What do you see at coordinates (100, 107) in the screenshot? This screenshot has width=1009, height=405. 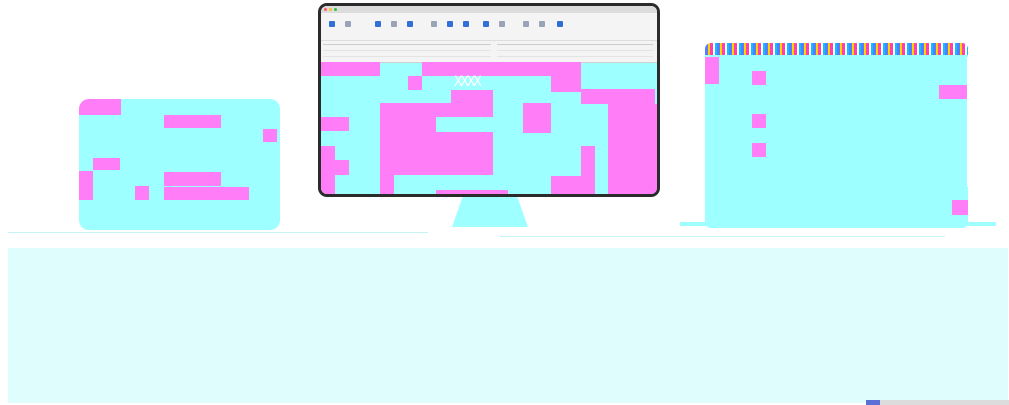 I see `tablet-header-block` at bounding box center [100, 107].